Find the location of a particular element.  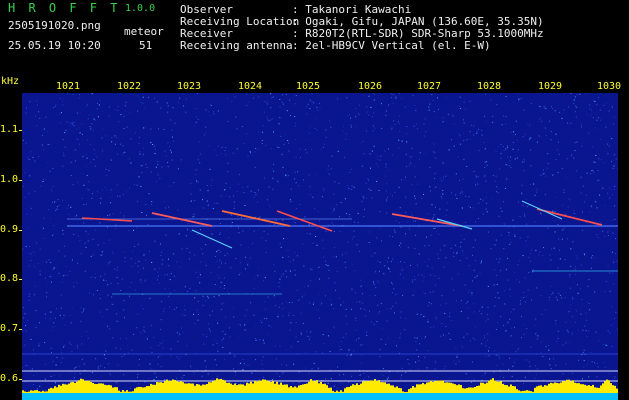

datetime-label: 25.05.19 10:20 is located at coordinates (54, 45).